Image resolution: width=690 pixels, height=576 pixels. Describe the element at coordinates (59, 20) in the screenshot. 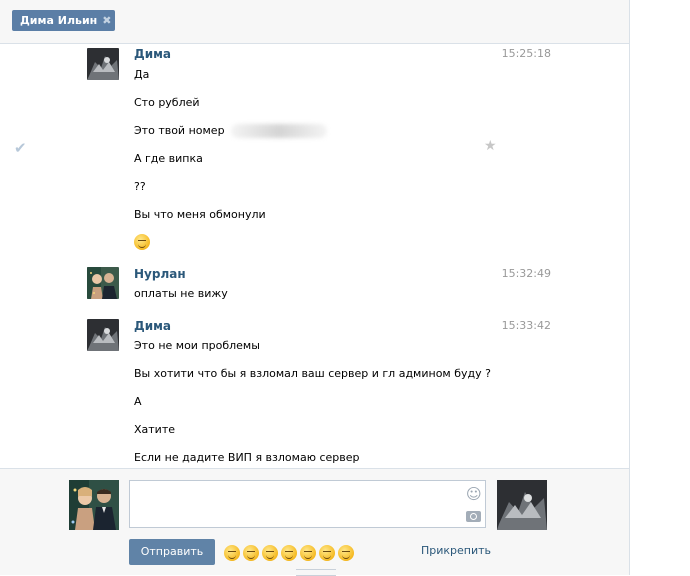

I see `recipient-name: Дима Ильин` at that location.